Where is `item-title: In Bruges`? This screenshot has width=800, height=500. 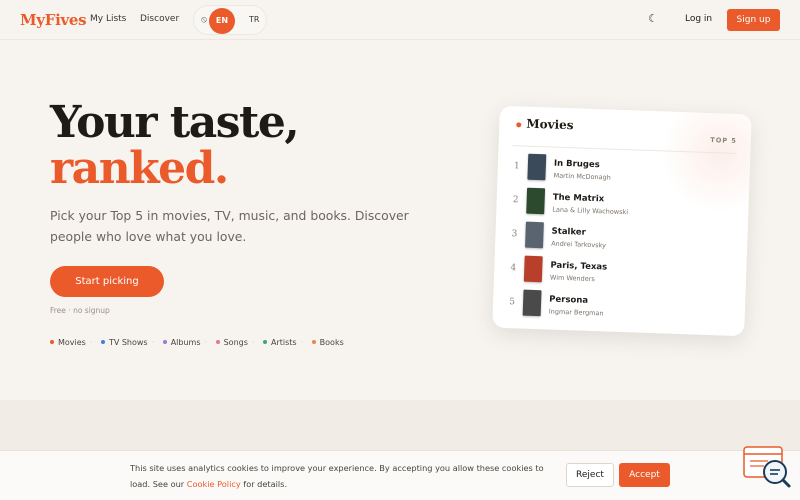 item-title: In Bruges is located at coordinates (576, 164).